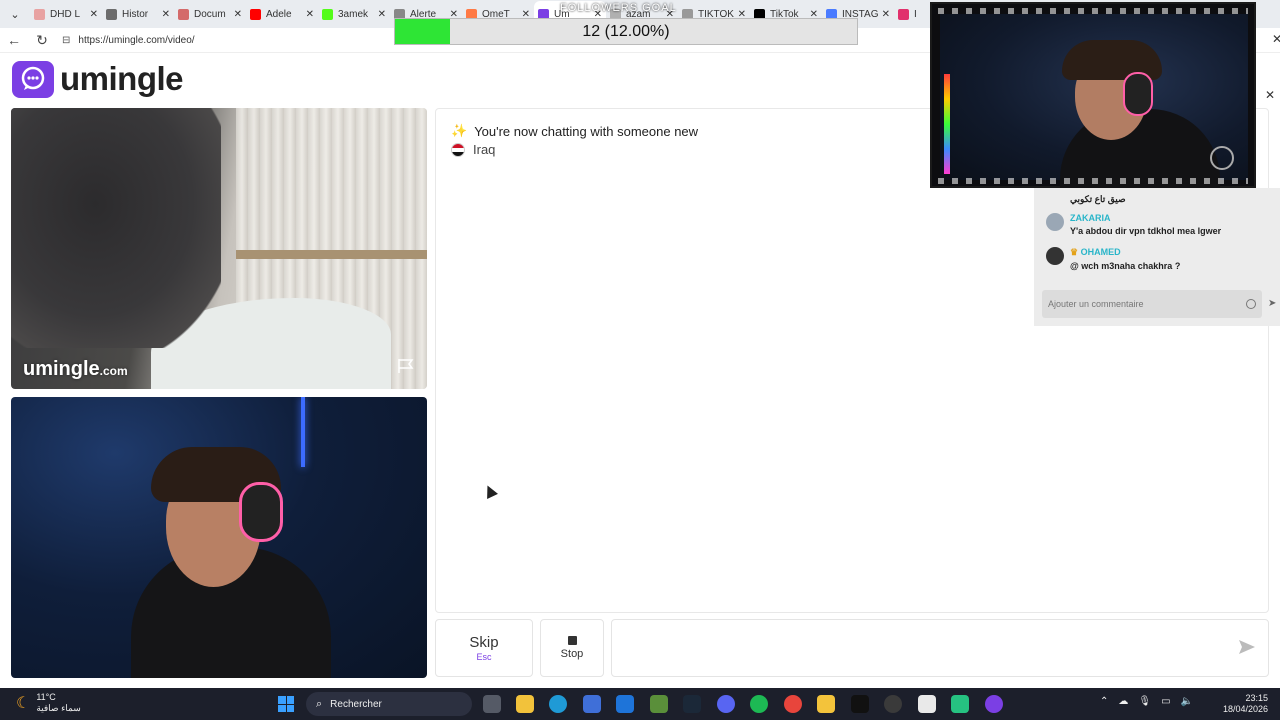  Describe the element at coordinates (626, 31) in the screenshot. I see `followers-goal-bar: 12 (12.00%)` at that location.